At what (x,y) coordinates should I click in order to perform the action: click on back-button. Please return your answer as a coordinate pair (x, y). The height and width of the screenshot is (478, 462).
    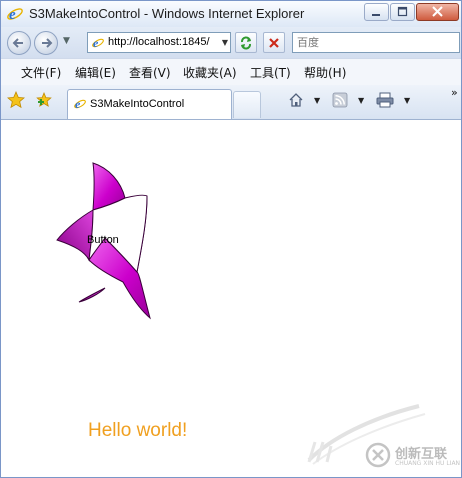
    Looking at the image, I should click on (19, 43).